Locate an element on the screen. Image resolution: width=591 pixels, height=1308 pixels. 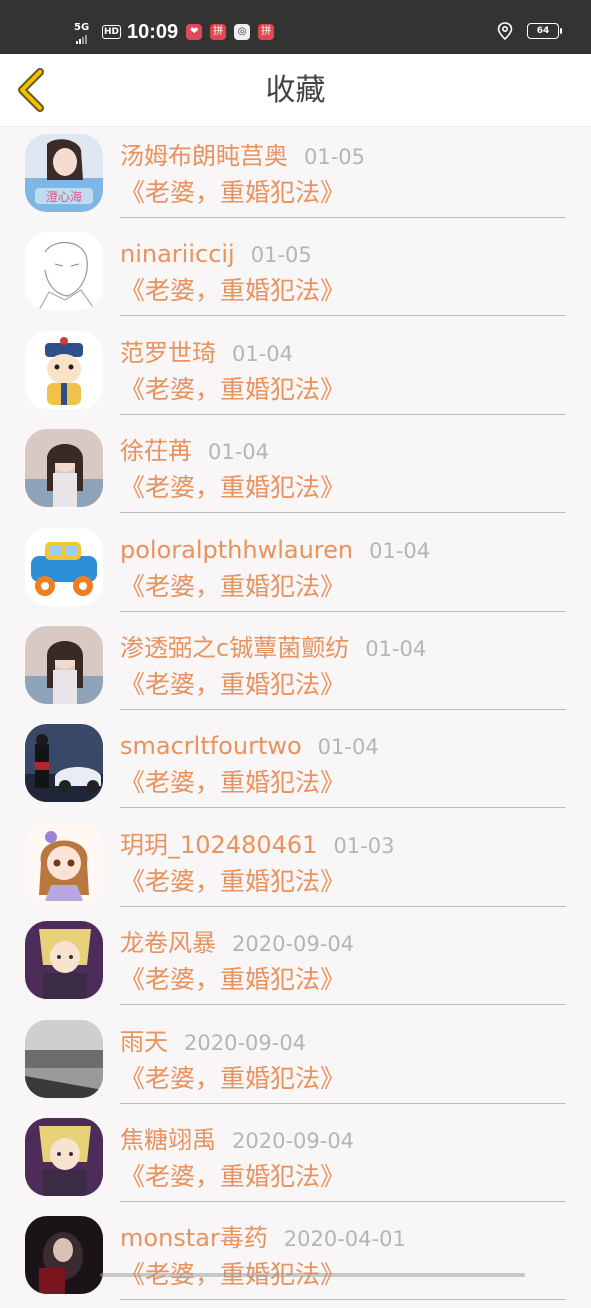
favorite-row: 玥玥_102480461 01-03 《老婆，重婚犯法》 is located at coordinates (295, 865).